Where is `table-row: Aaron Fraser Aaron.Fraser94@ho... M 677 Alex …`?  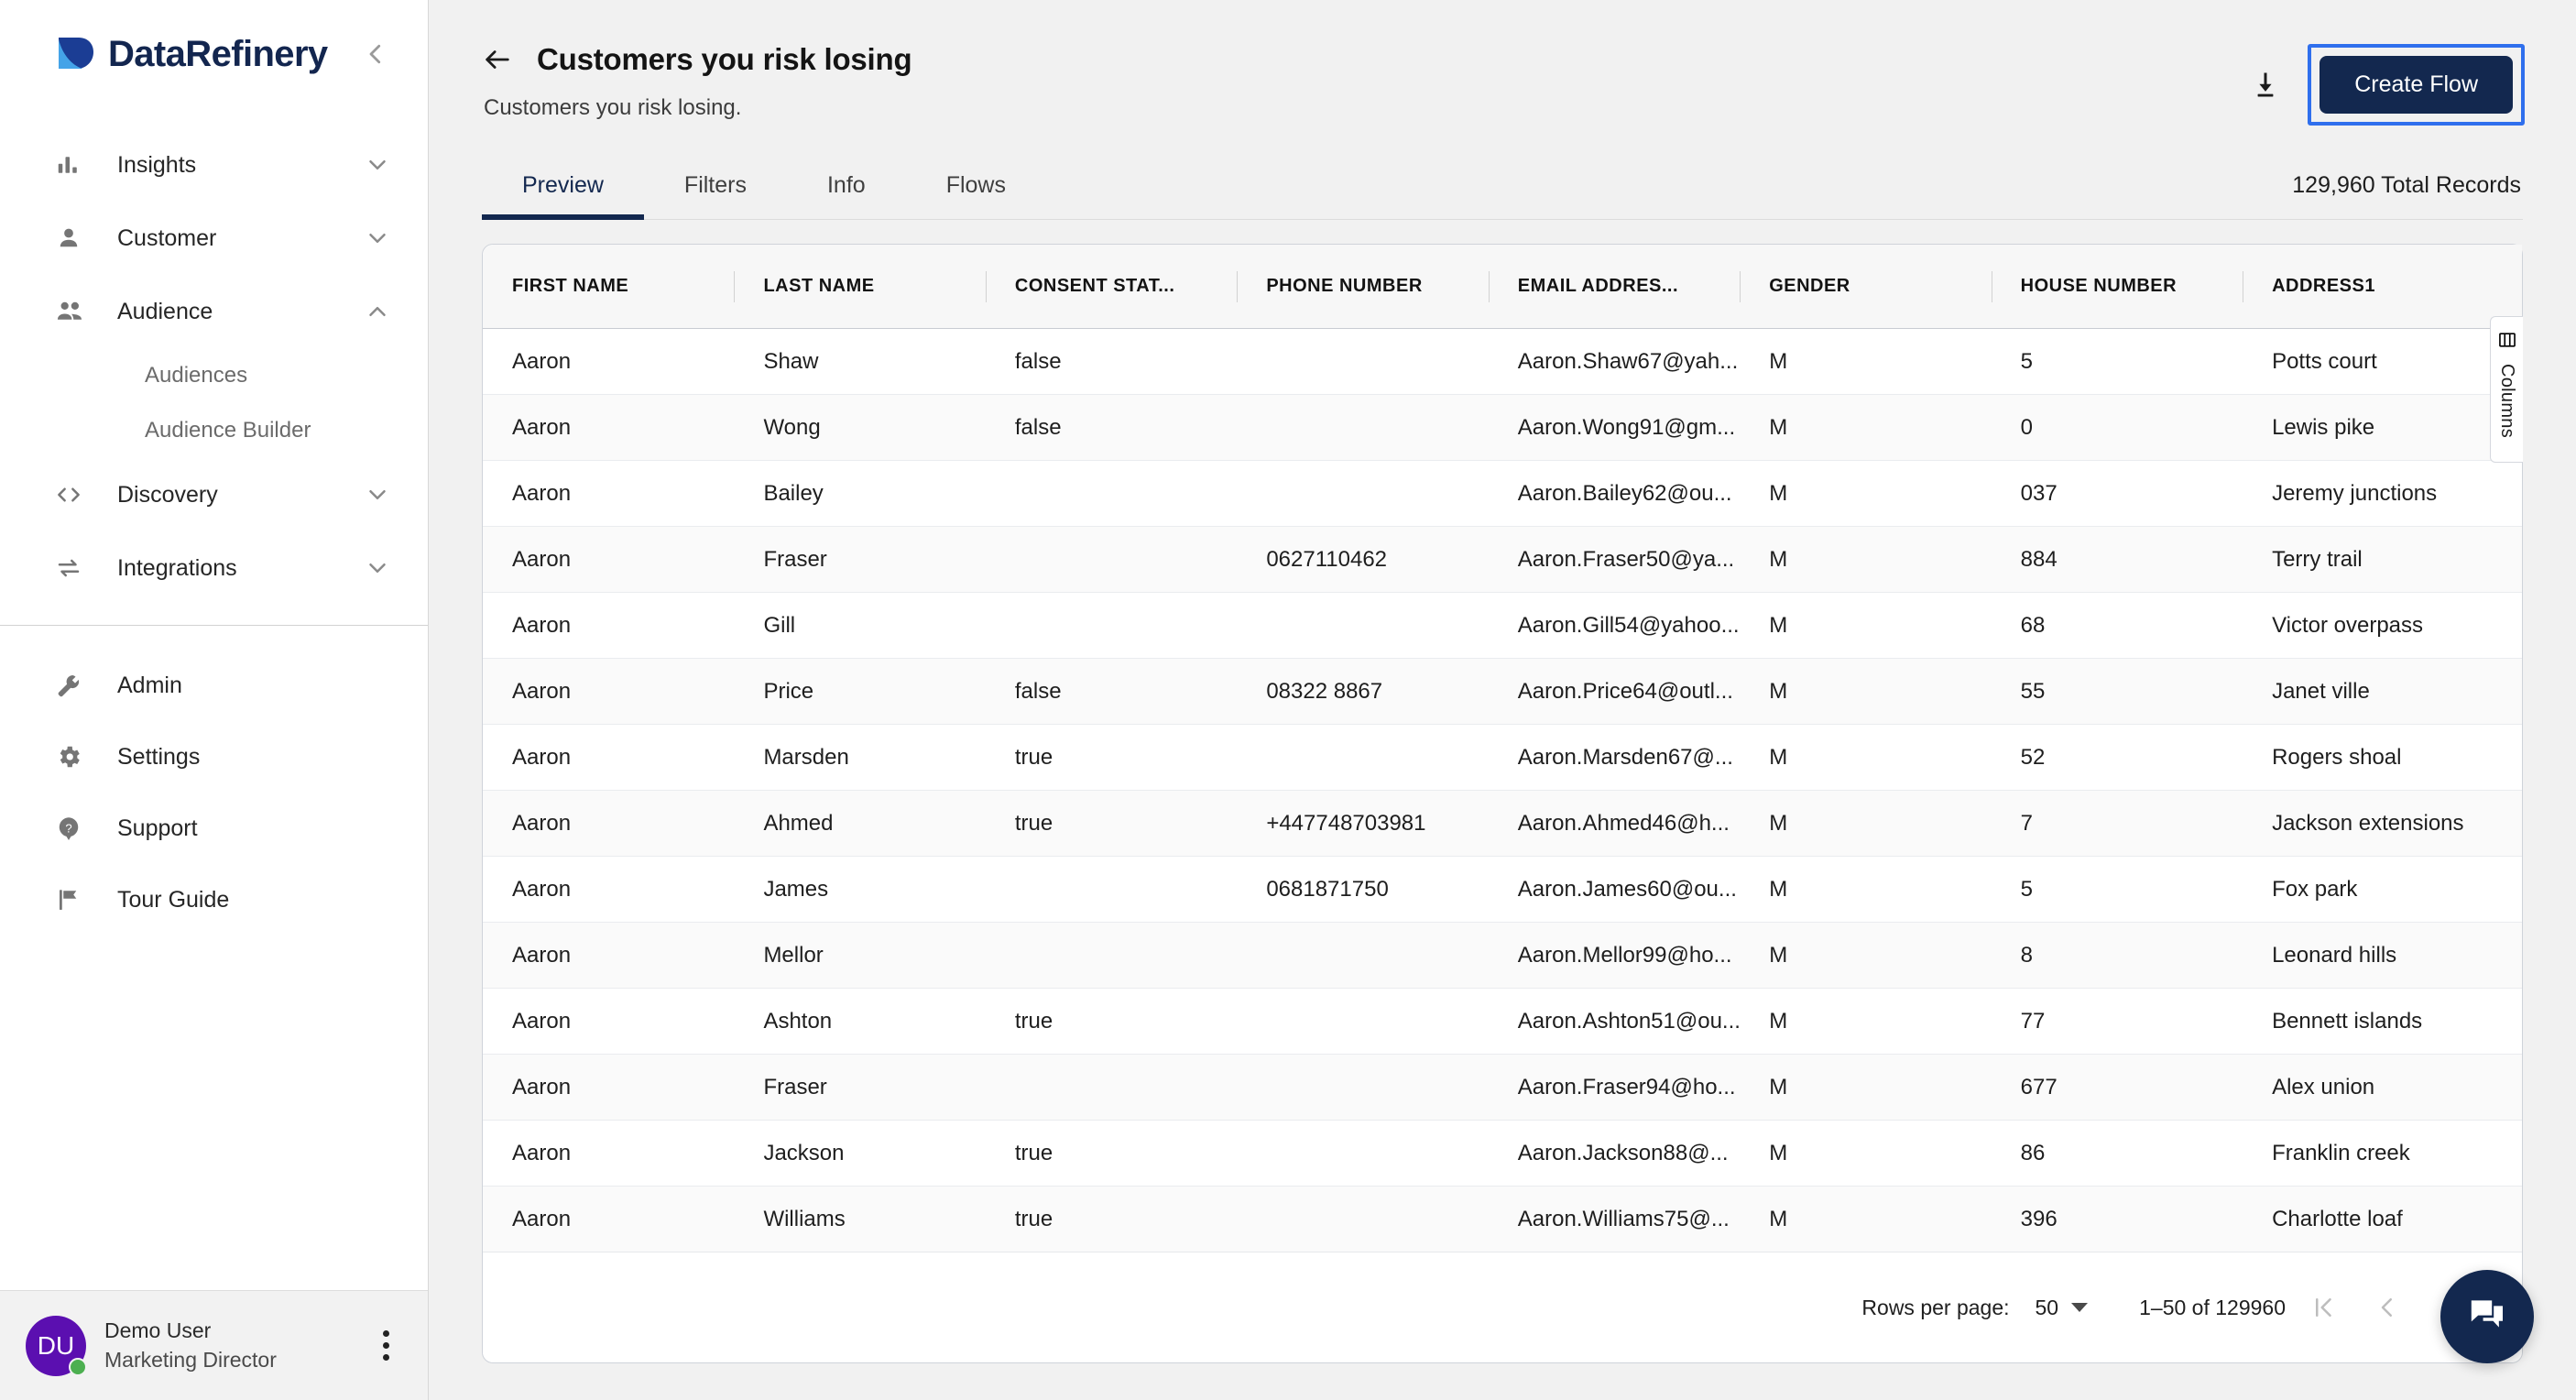
table-row: Aaron Fraser Aaron.Fraser94@ho... M 677 Alex … is located at coordinates (1503, 1087).